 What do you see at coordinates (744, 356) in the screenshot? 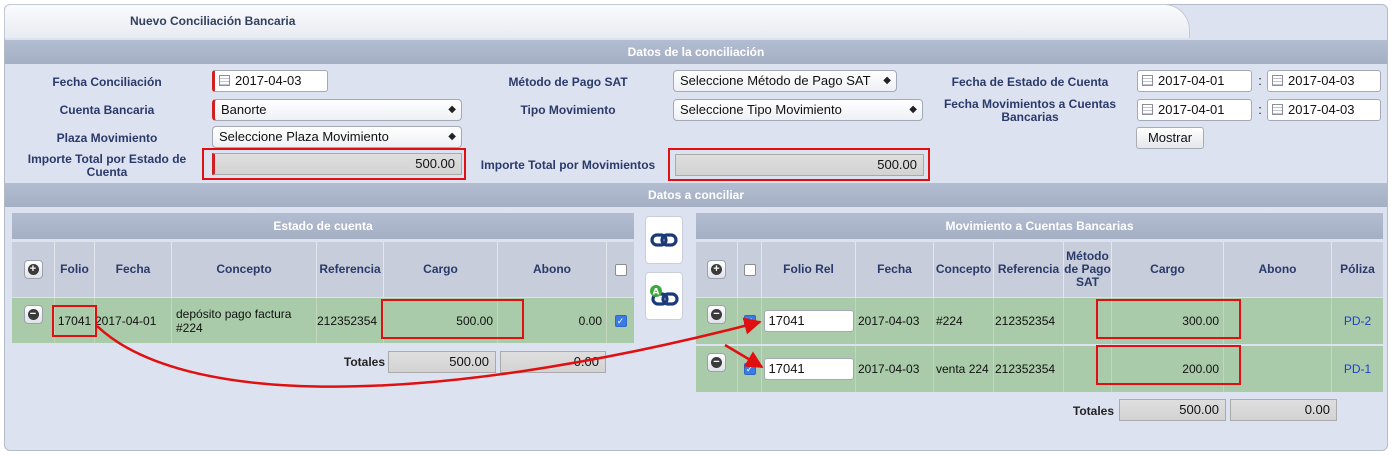
I see `annotation-arrow-to-row2` at bounding box center [744, 356].